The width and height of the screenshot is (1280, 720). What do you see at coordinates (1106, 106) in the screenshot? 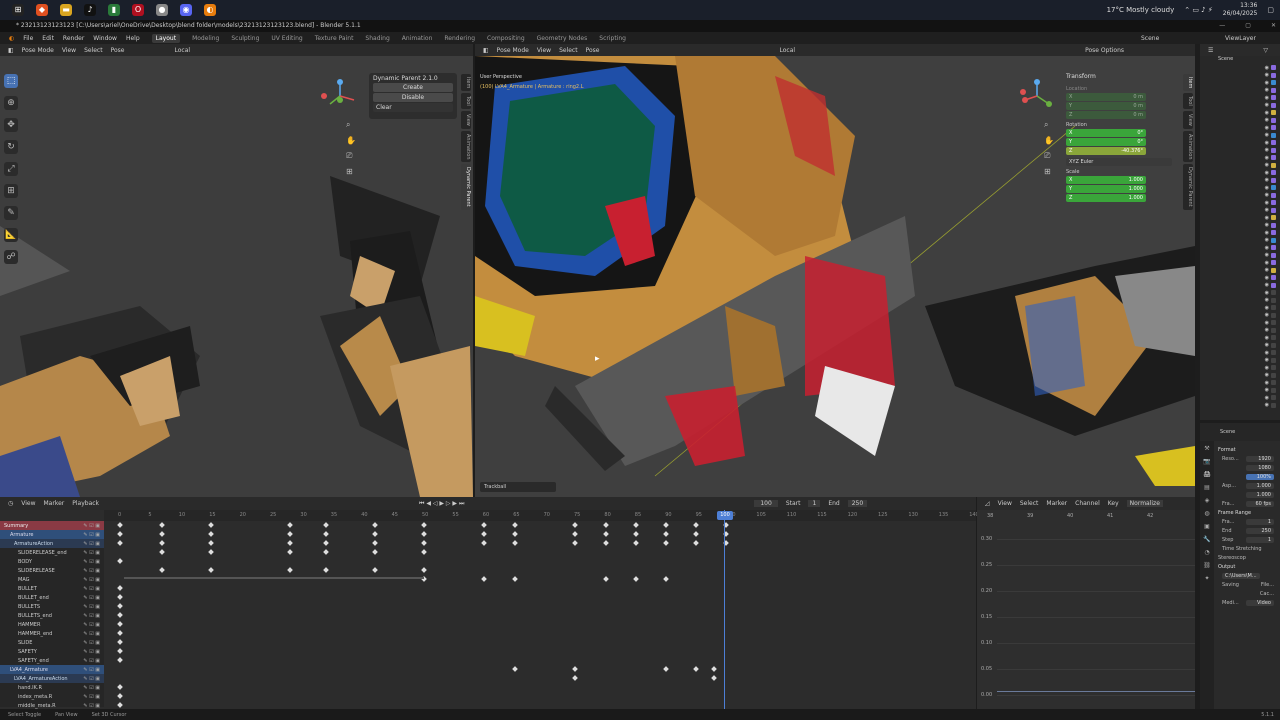
I see `location-y-field: Y0 m` at bounding box center [1106, 106].